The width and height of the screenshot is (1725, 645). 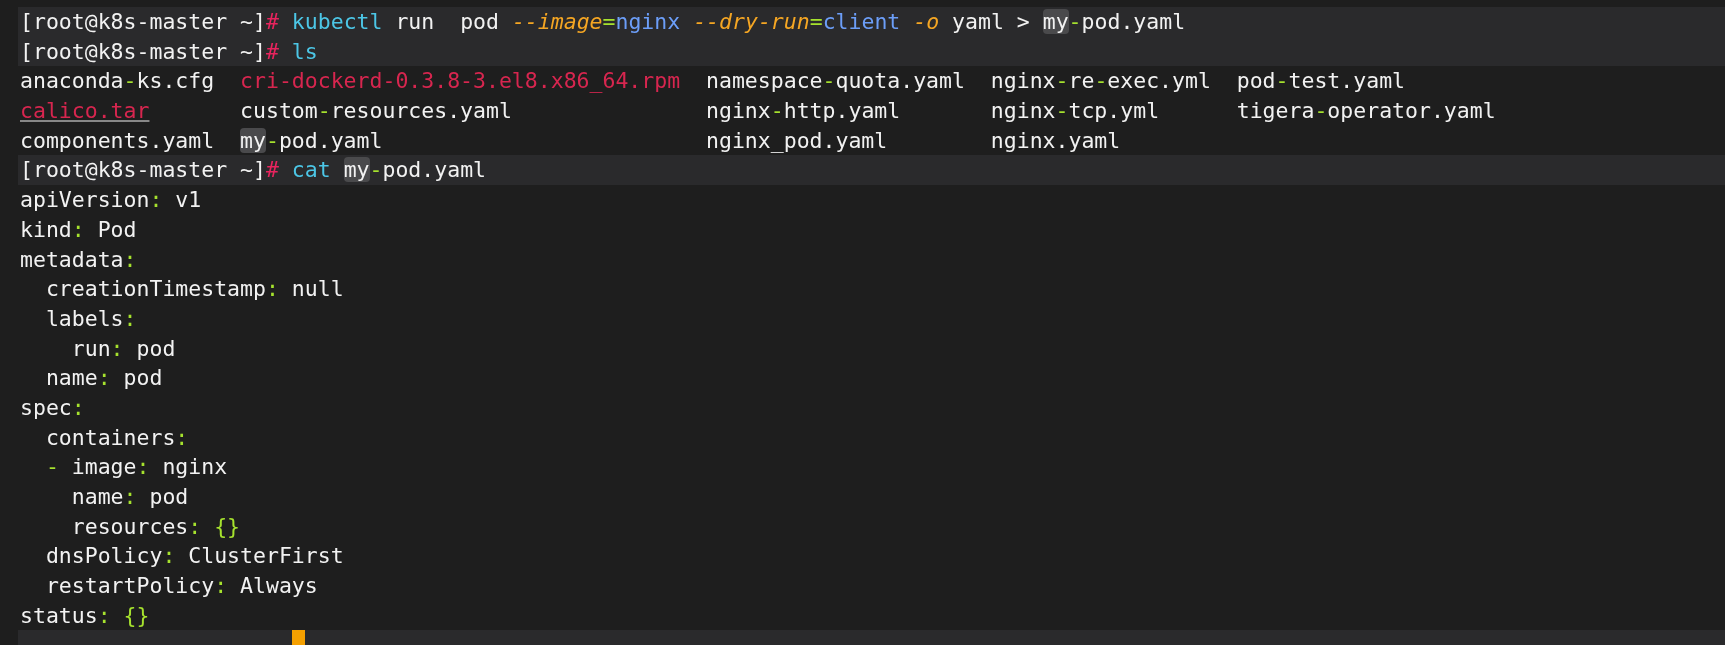 What do you see at coordinates (1075, 111) in the screenshot?
I see `file-name: nginx-tcp.yml` at bounding box center [1075, 111].